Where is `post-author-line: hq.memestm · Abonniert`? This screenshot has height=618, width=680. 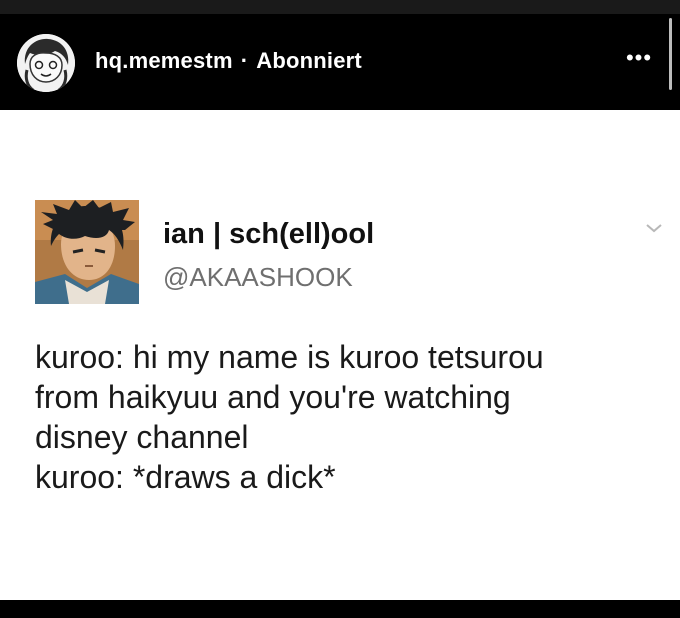
post-author-line: hq.memestm · Abonniert is located at coordinates (228, 61).